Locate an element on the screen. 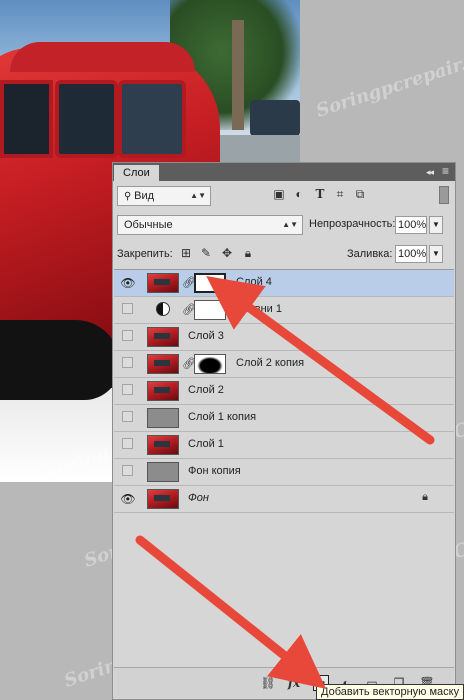 This screenshot has width=464, height=700. layer-row: Слой 1 is located at coordinates (284, 445).